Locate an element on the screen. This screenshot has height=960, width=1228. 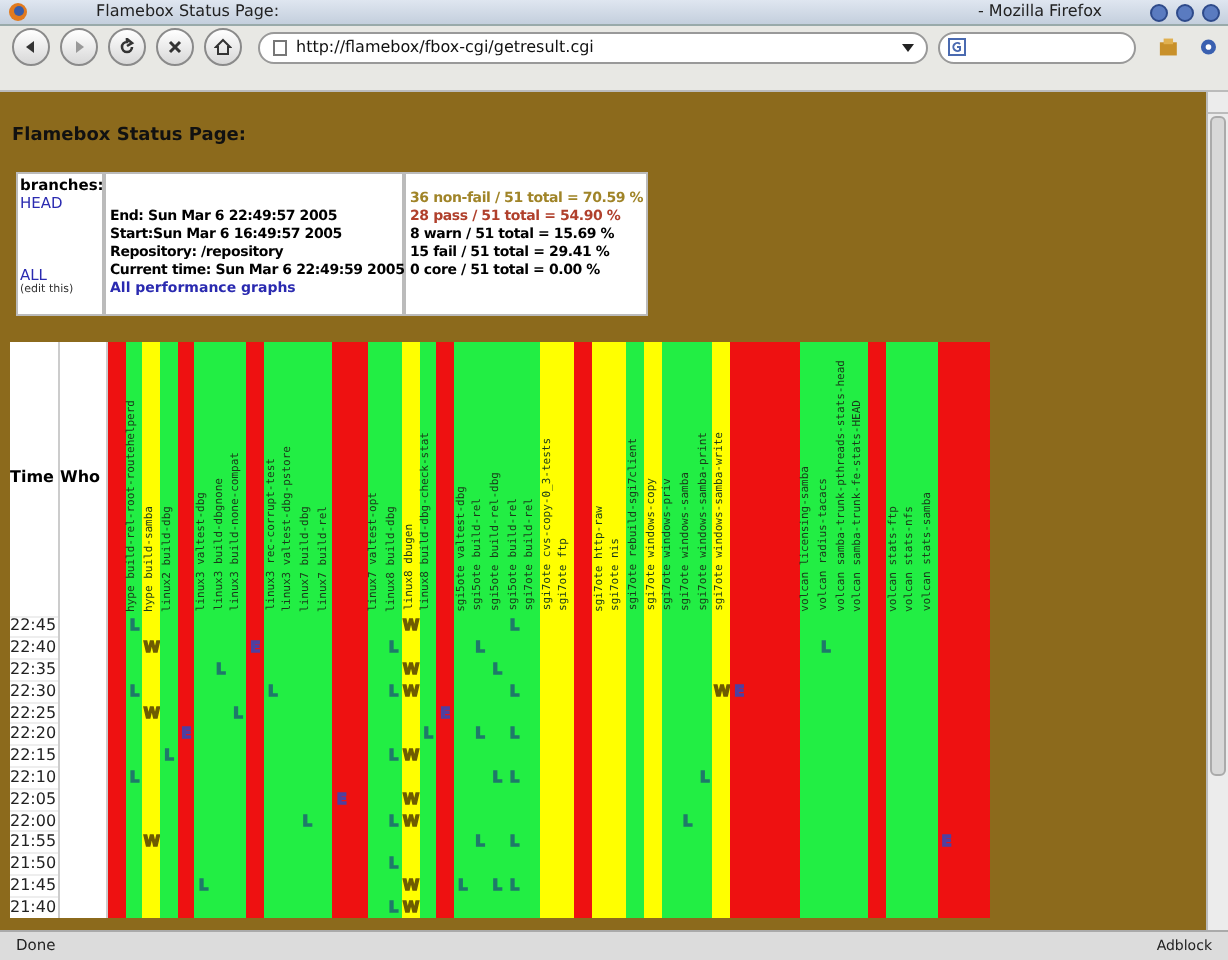
time-cell: 21:45 is located at coordinates (33, 885).